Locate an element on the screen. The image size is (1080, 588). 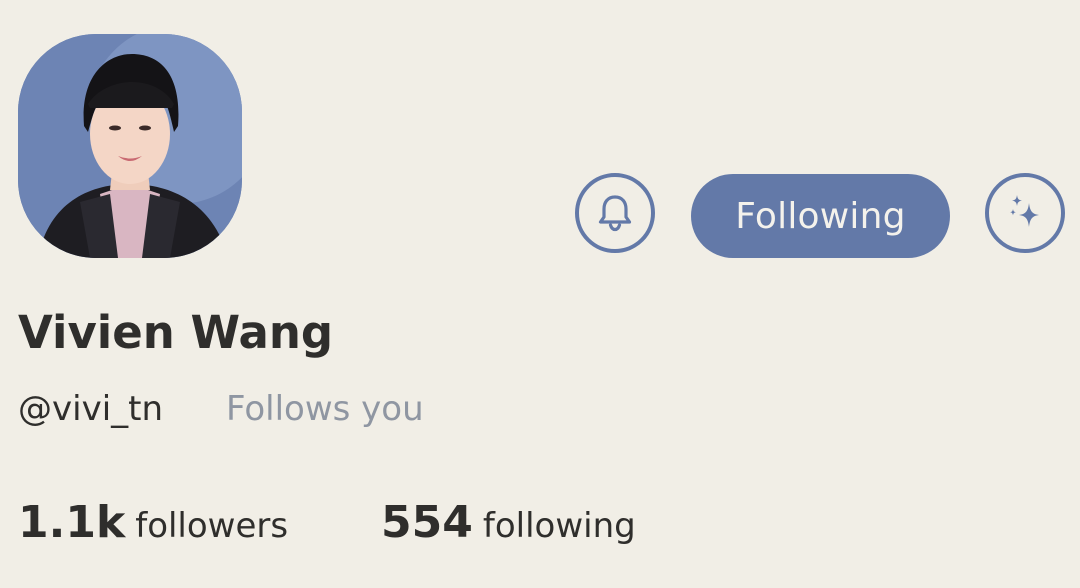
profile-name: Vivien Wang is located at coordinates (176, 332).